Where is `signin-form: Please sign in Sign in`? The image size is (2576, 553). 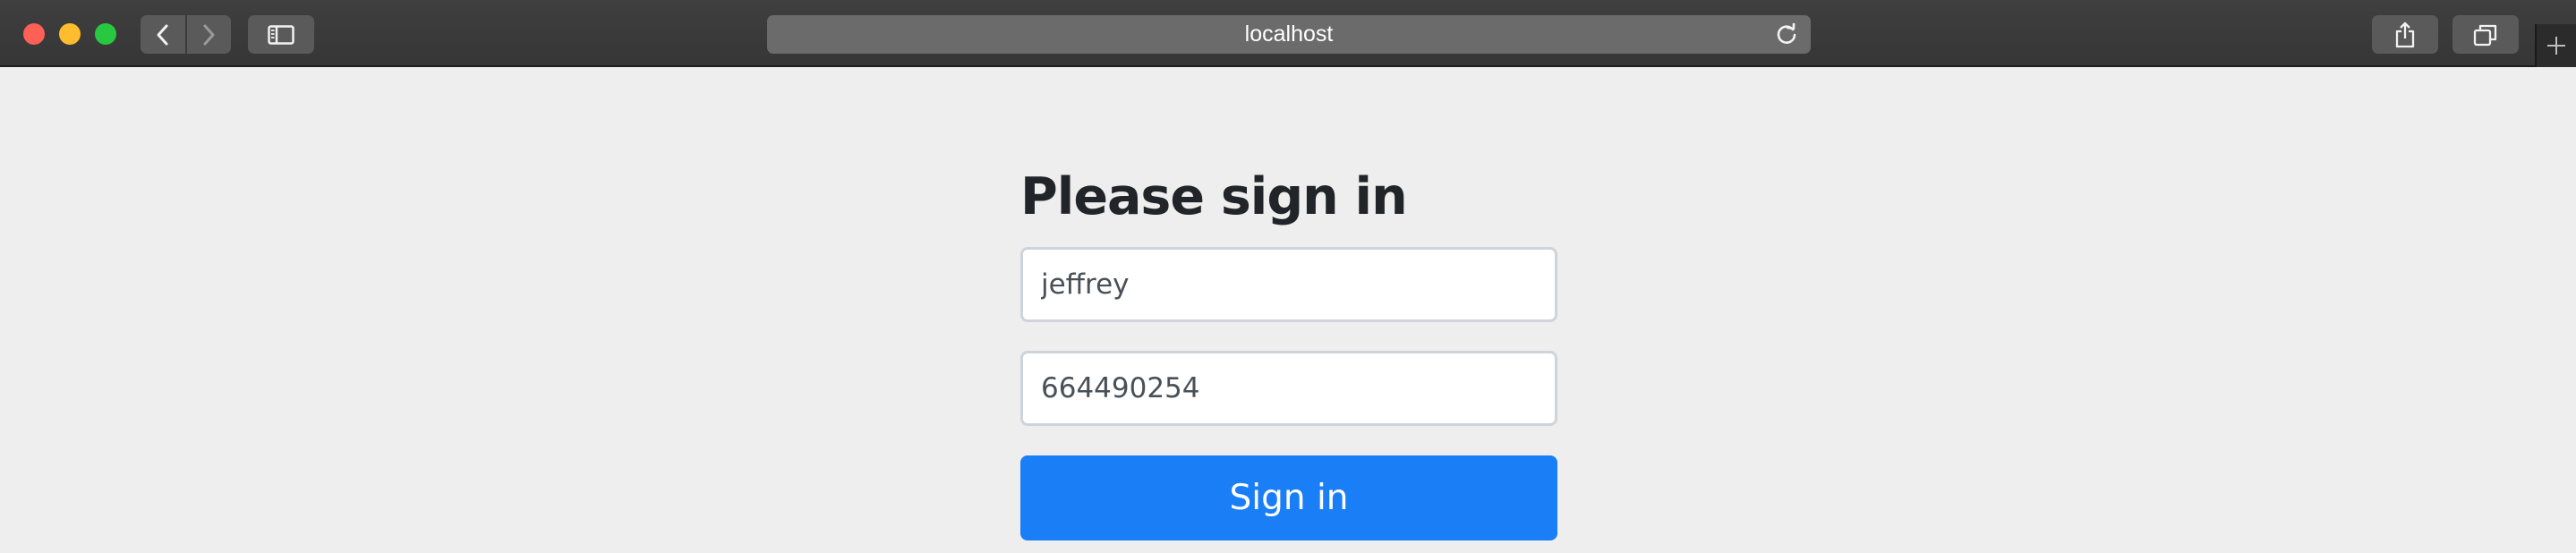
signin-form: Please sign in Sign in is located at coordinates (1288, 350).